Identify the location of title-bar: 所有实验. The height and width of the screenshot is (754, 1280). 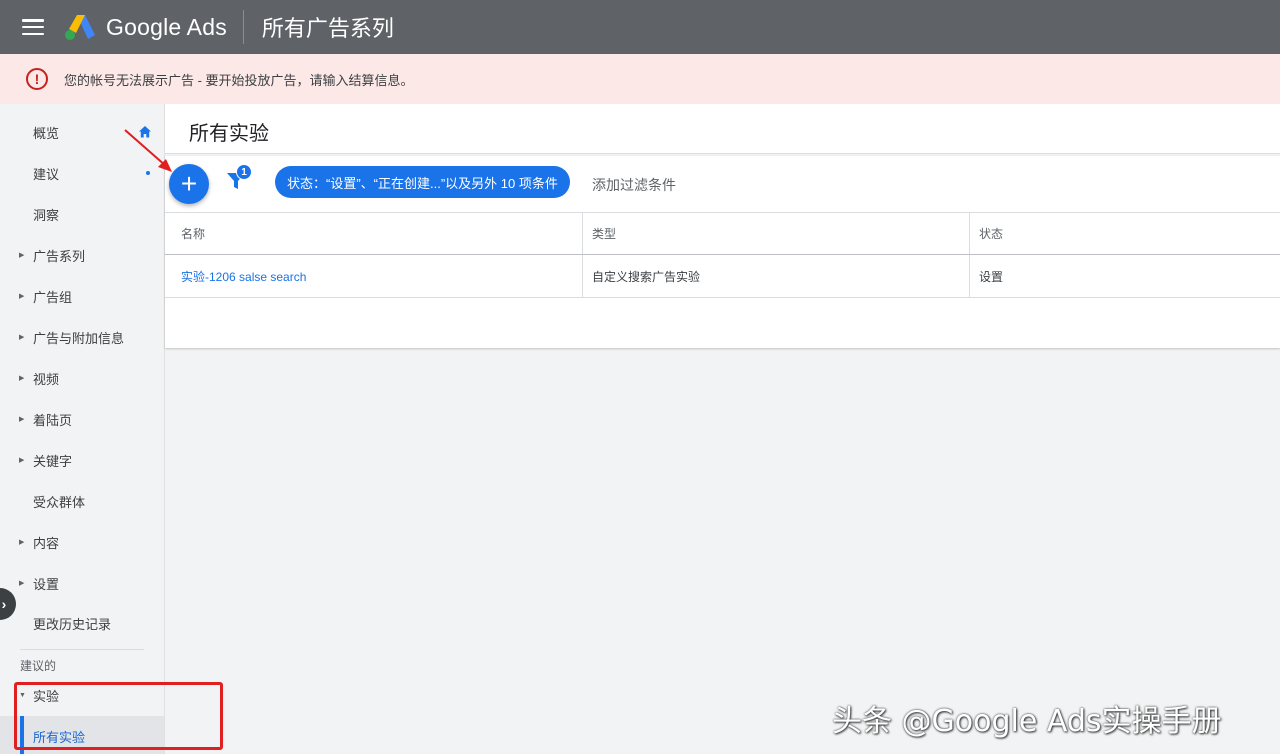
(722, 129).